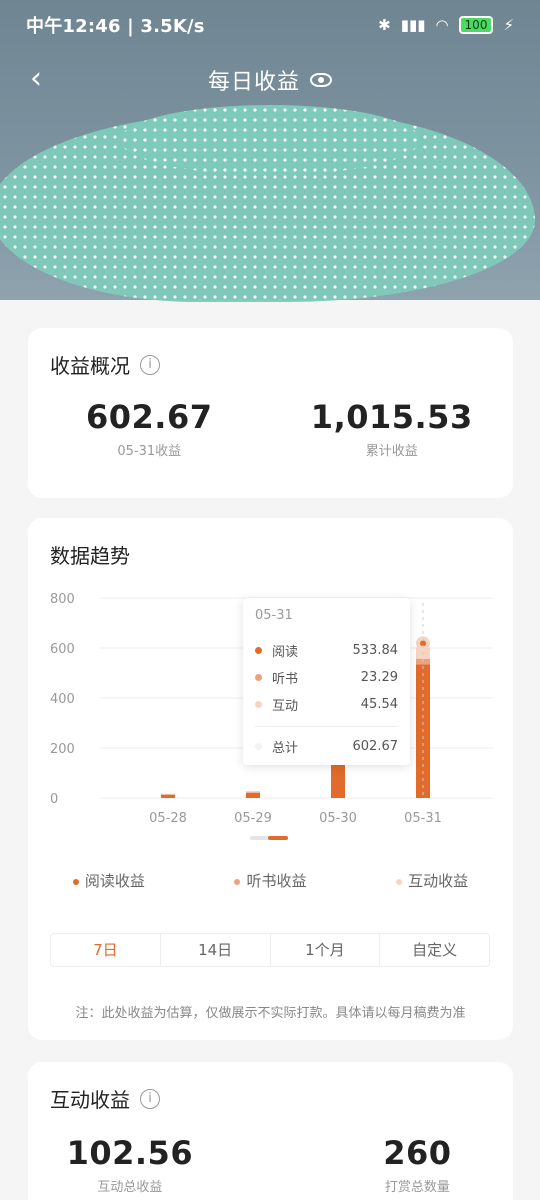 Image resolution: width=540 pixels, height=1200 pixels. What do you see at coordinates (114, 881) in the screenshot?
I see `legend-label: 阅读收益` at bounding box center [114, 881].